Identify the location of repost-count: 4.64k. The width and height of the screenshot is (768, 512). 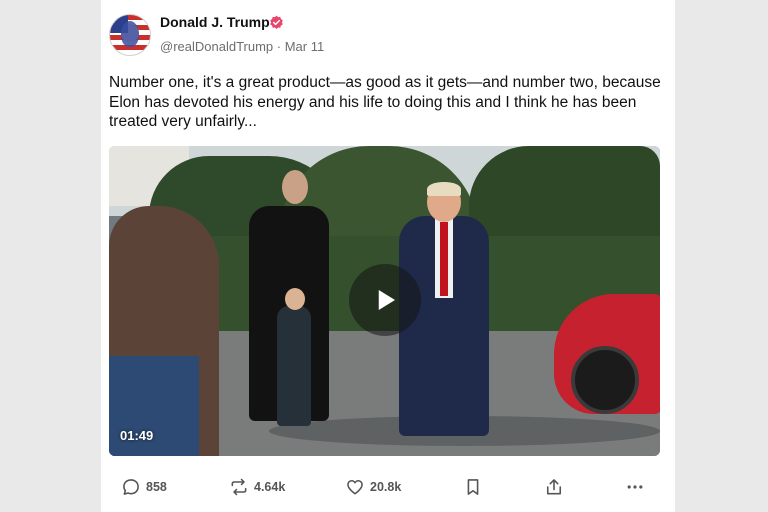
(270, 487).